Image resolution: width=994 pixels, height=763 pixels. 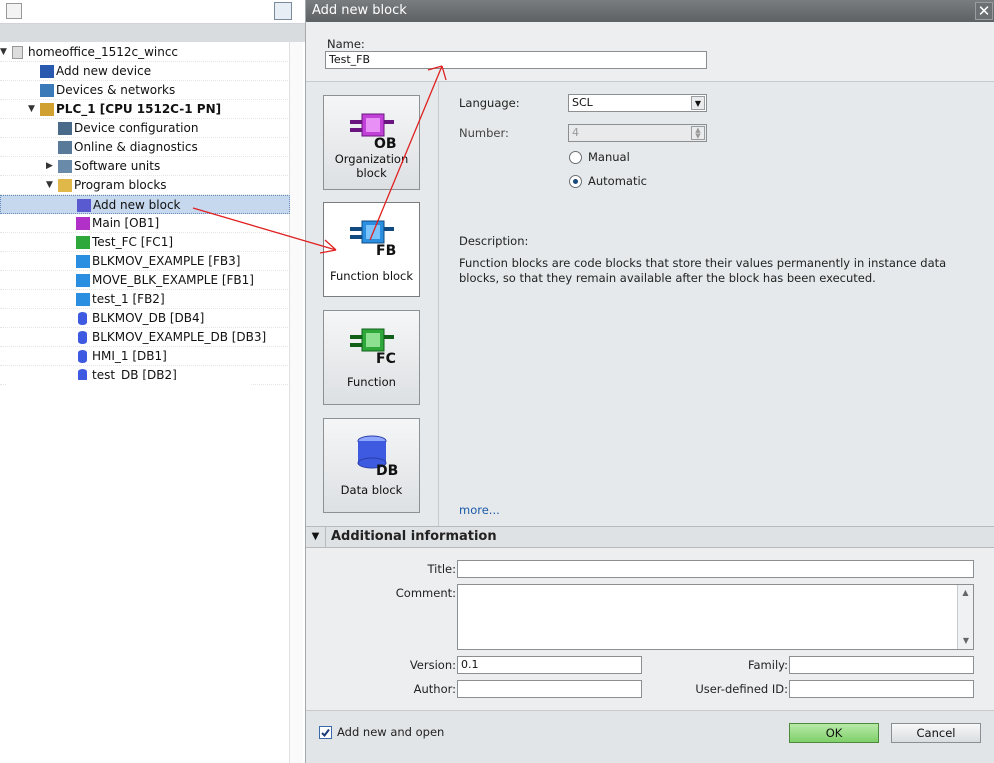 I want to click on tree-item-label: Online & diagnostics, so click(x=136, y=147).